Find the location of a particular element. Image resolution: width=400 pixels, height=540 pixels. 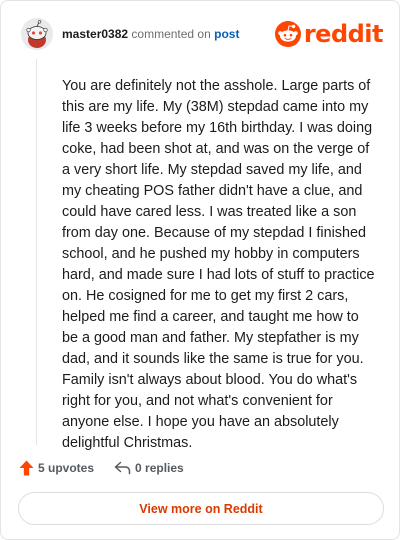

reply-count: 0 replies is located at coordinates (159, 468).